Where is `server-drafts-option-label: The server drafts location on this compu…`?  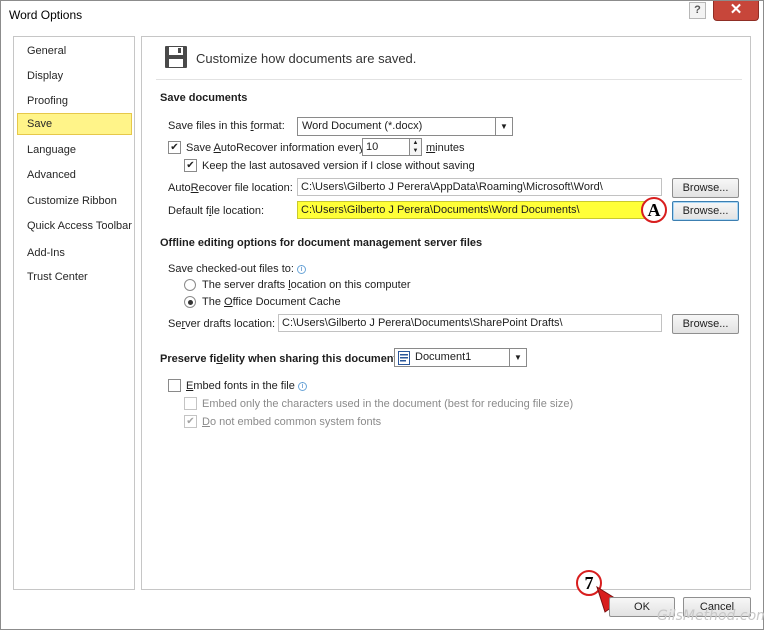
server-drafts-option-label: The server drafts location on this compu… is located at coordinates (306, 285).